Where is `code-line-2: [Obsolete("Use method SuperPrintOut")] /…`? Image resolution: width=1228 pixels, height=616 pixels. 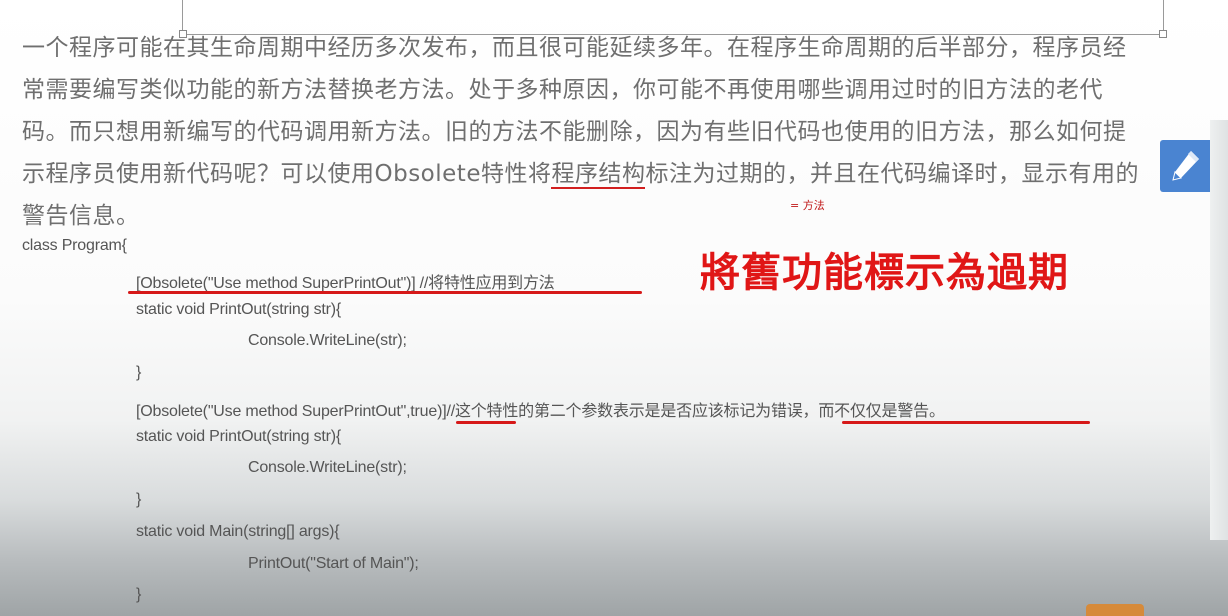
code-line-2: [Obsolete("Use method SuperPrintOut")] /… is located at coordinates (345, 283).